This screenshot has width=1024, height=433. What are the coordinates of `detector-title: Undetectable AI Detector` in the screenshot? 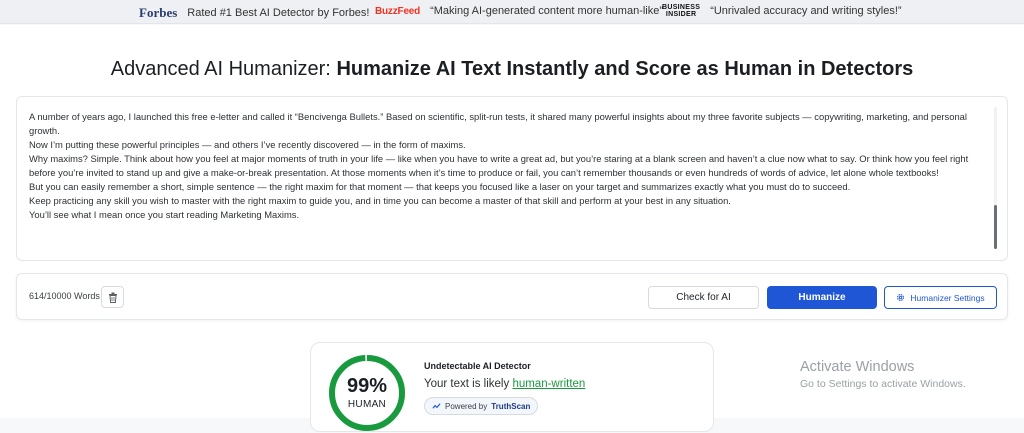 It's located at (477, 366).